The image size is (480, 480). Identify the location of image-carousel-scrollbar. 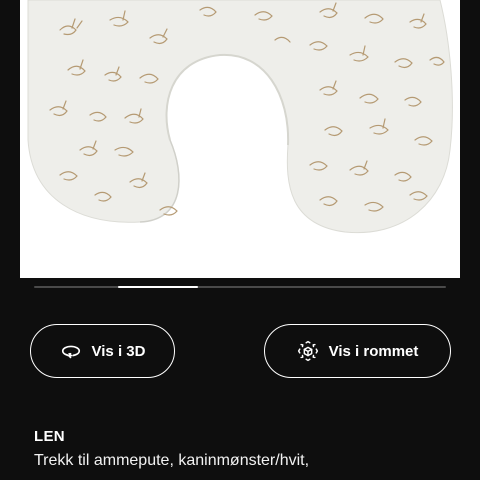
(240, 287).